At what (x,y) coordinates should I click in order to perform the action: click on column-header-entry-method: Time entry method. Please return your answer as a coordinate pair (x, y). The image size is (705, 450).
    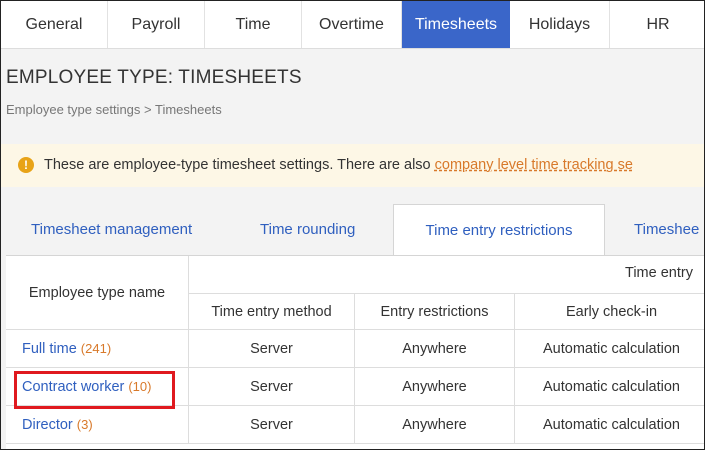
    Looking at the image, I should click on (272, 312).